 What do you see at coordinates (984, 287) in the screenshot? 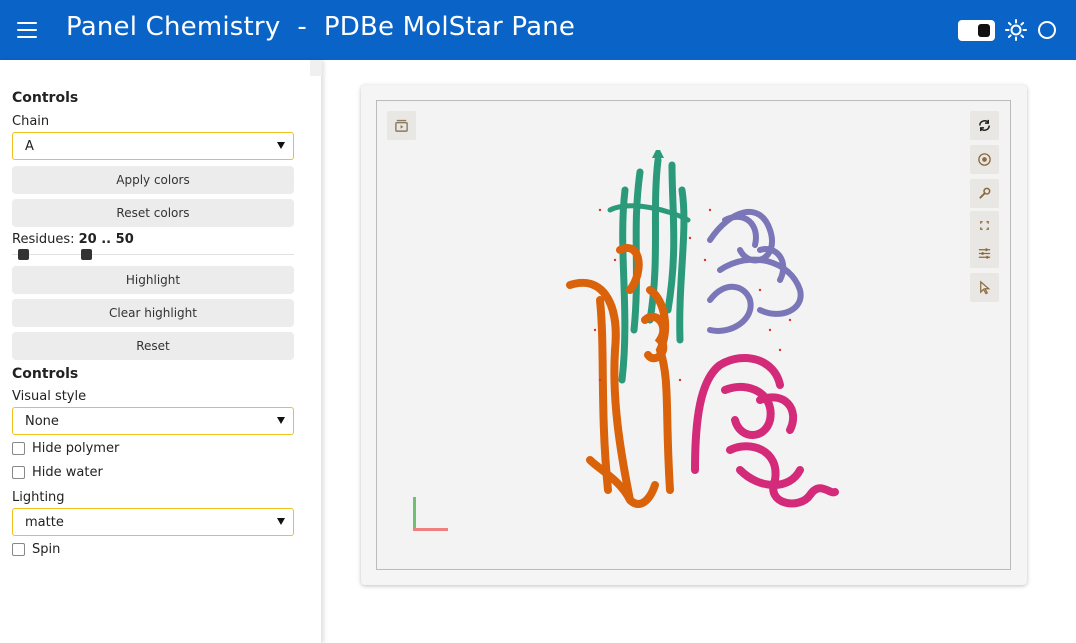
I see `selection-mode-icon` at bounding box center [984, 287].